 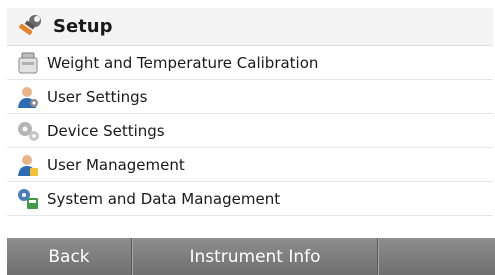 I want to click on menu-item-user-settings: User Settings, so click(x=250, y=97).